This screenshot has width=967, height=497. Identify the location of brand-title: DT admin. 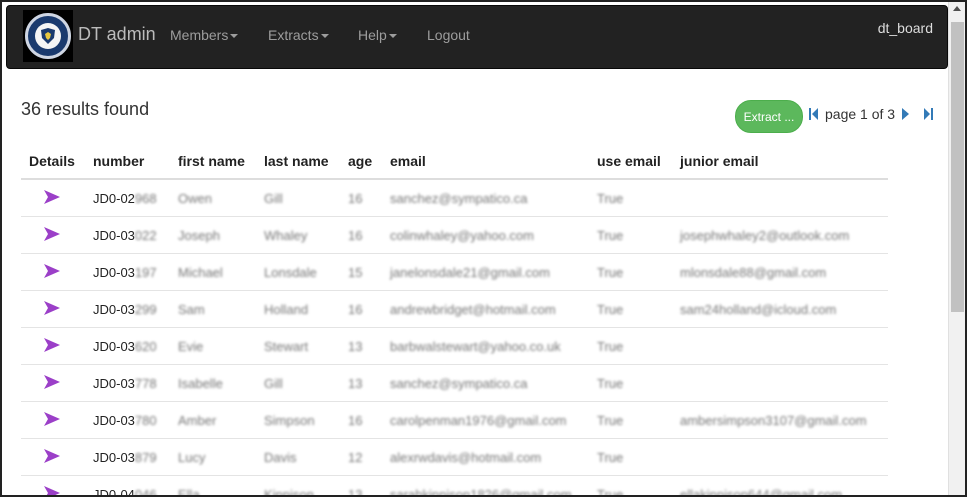
(117, 34).